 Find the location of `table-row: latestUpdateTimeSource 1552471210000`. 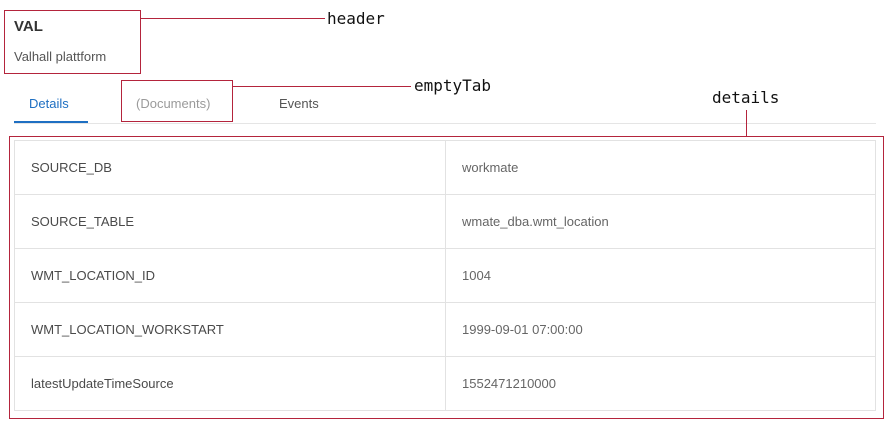

table-row: latestUpdateTimeSource 1552471210000 is located at coordinates (445, 383).